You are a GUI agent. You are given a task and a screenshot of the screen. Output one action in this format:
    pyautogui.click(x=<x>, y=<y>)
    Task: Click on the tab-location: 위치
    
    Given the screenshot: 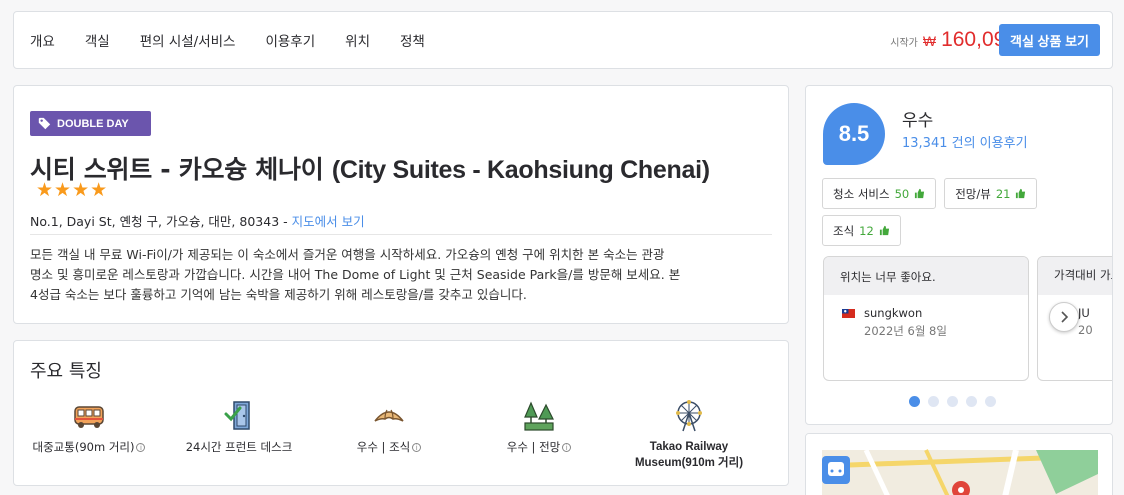 What is the action you would take?
    pyautogui.click(x=357, y=40)
    